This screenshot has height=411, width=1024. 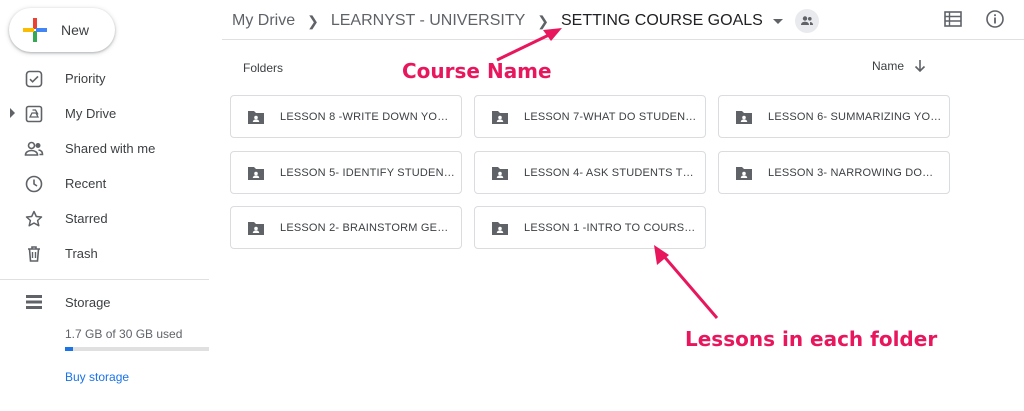 I want to click on sidebar-item-my-drive: My Drive, so click(x=111, y=113).